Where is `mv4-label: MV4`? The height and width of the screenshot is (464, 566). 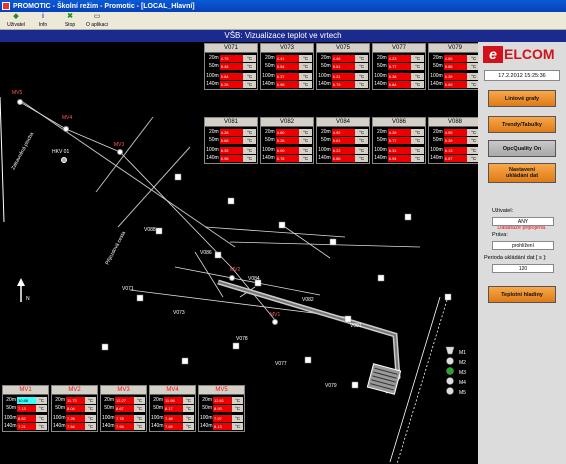
mv4-label: MV4 is located at coordinates (67, 118).